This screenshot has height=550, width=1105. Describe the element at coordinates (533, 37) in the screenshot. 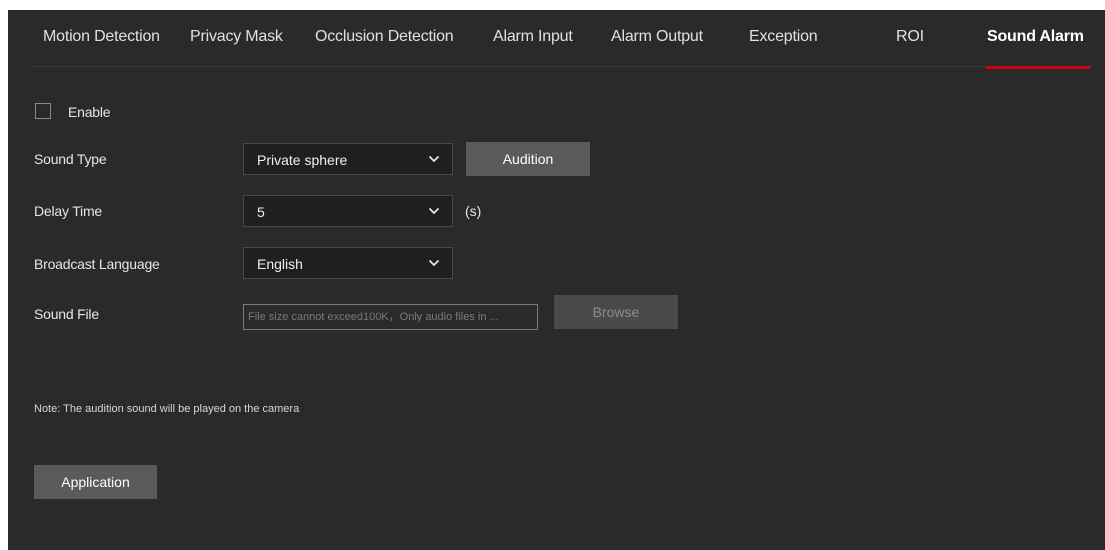

I see `tab-alarm-input: Alarm Input` at that location.